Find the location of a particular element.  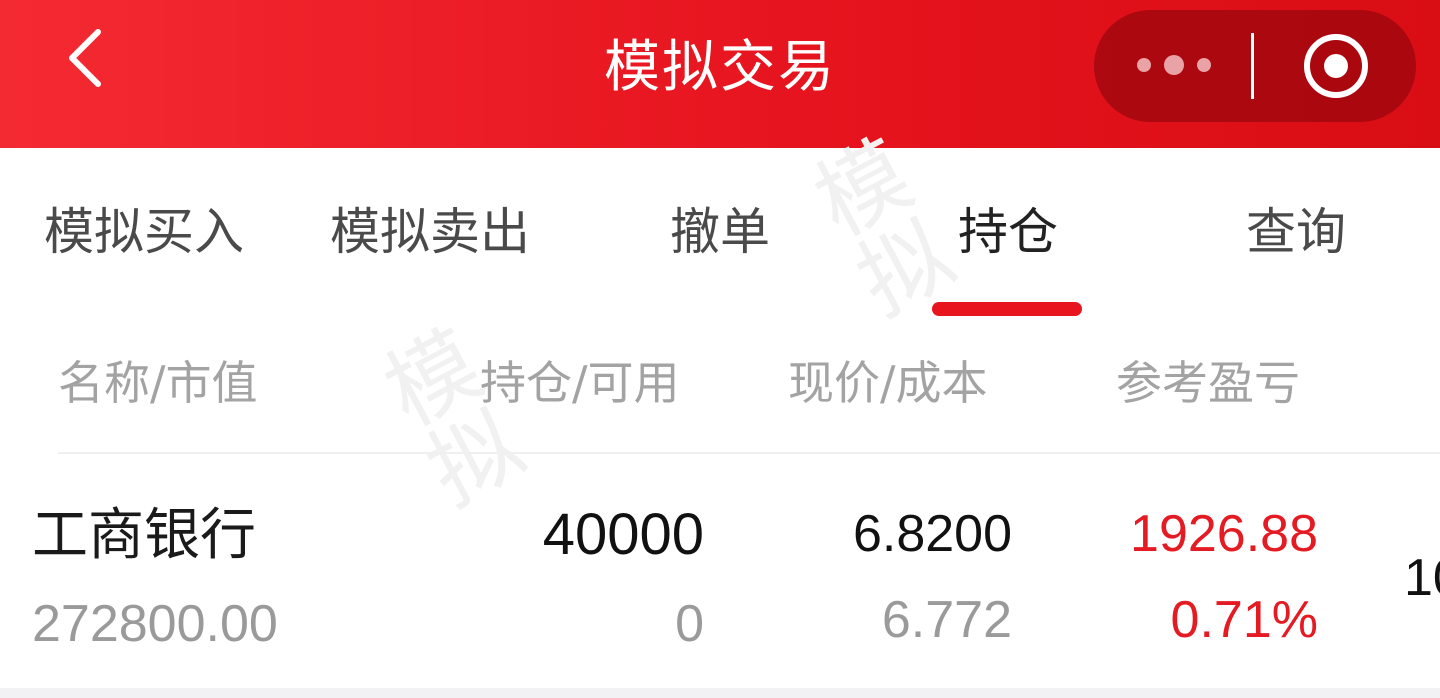

column-header-price-cost: 现价/成本 is located at coordinates (888, 383).